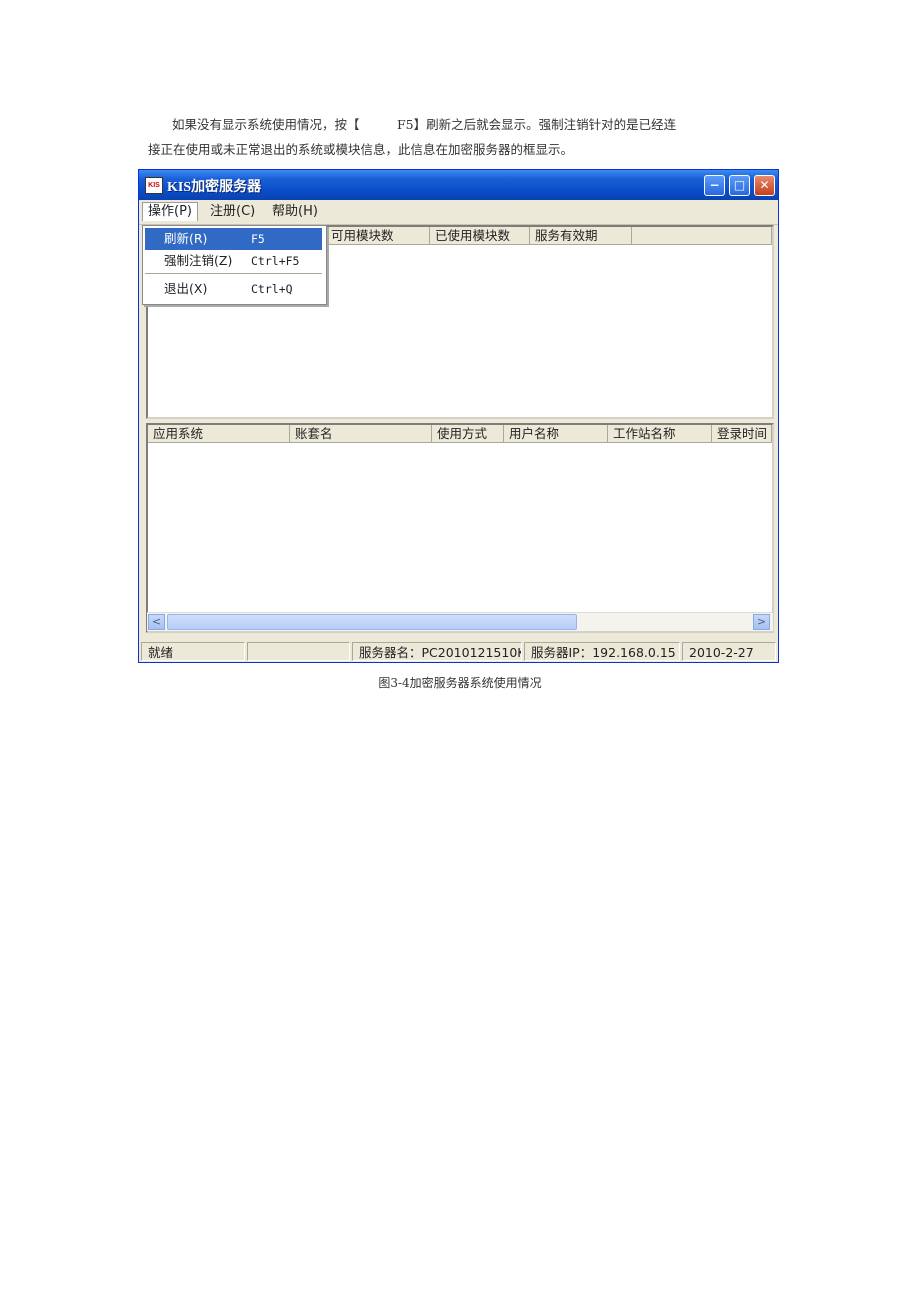  What do you see at coordinates (361, 149) in the screenshot?
I see `paragraph-text-2: 接正在使用或未正常退出的系统或模块信息，此信息在加密服务器的框显示。` at bounding box center [361, 149].